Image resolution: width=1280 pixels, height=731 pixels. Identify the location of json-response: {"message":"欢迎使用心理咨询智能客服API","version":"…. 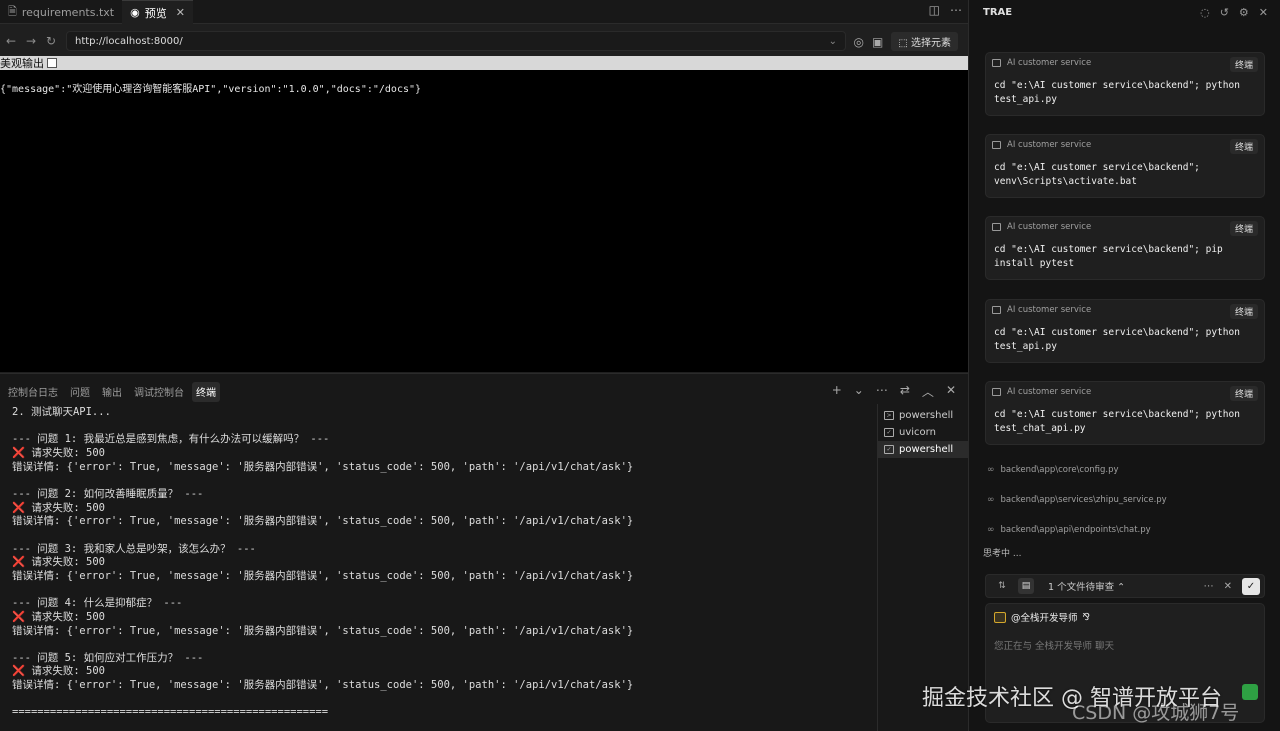
(211, 89).